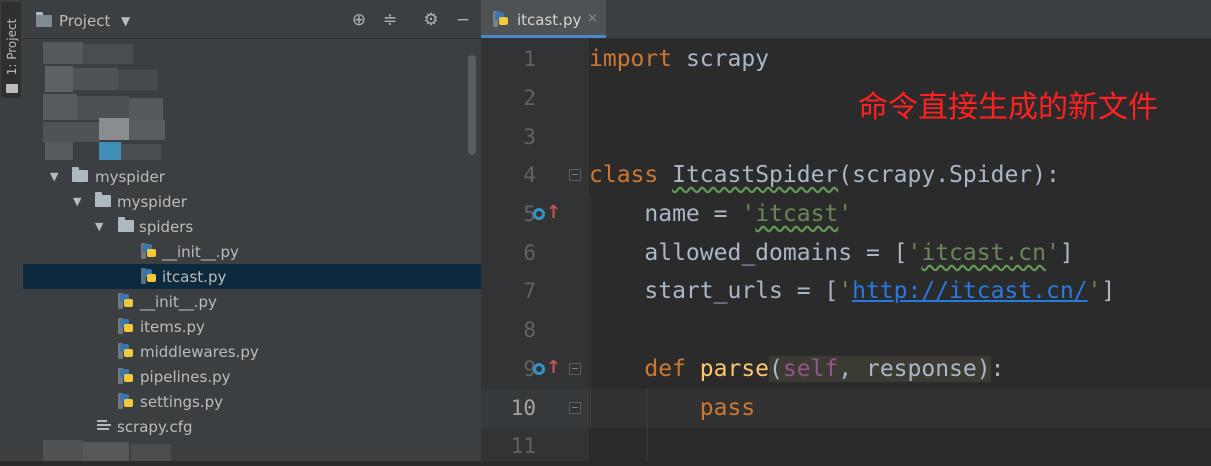 This screenshot has width=1211, height=466. Describe the element at coordinates (679, 59) in the screenshot. I see `code-line-1: import scrapy` at that location.